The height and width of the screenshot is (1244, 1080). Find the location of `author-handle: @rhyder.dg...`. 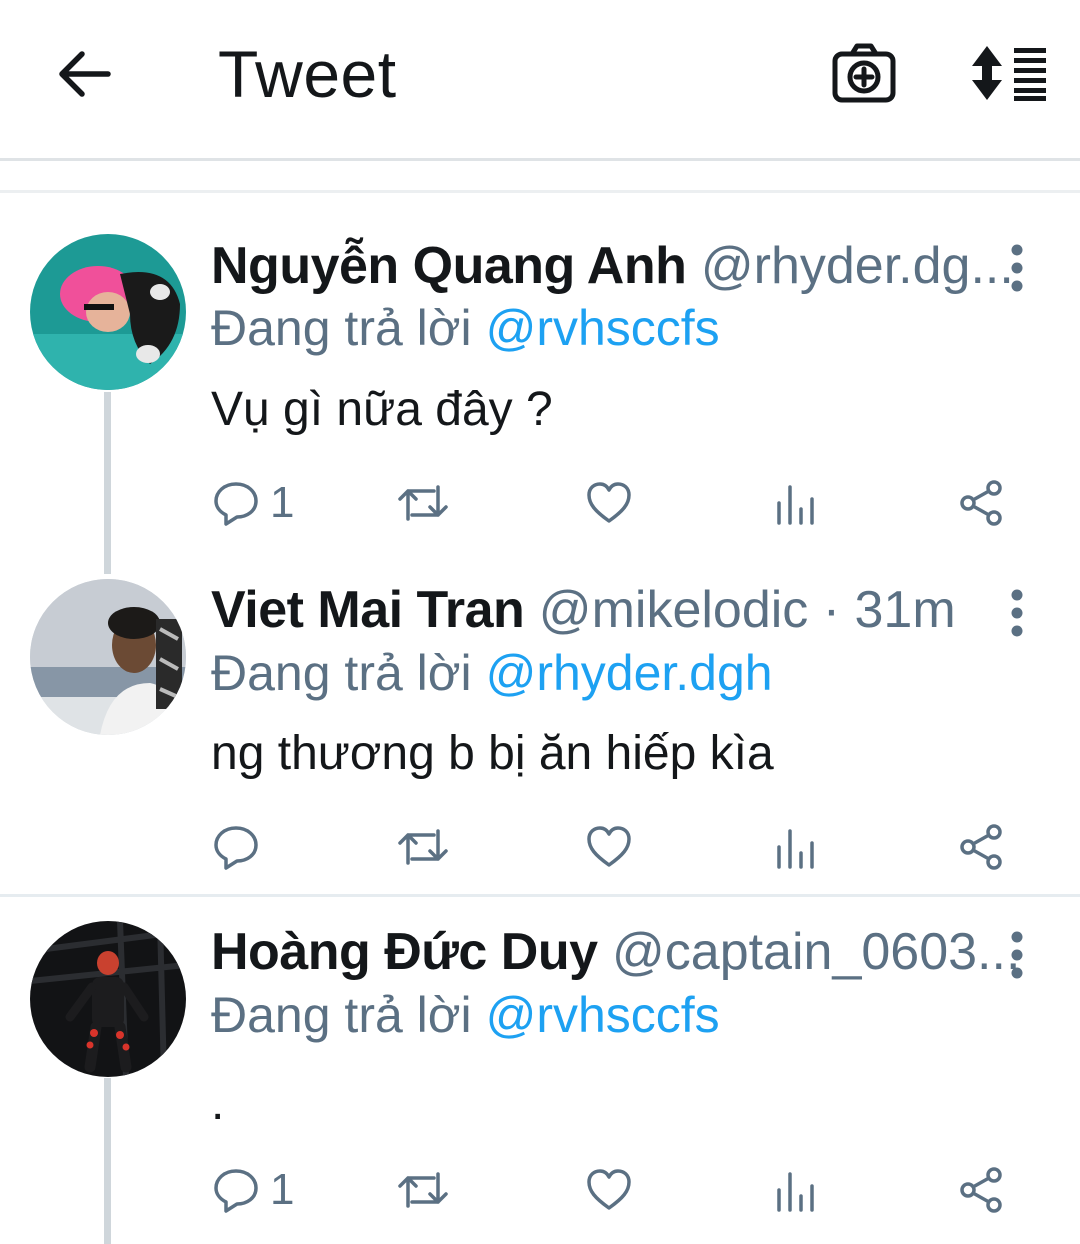

author-handle: @rhyder.dg... is located at coordinates (857, 266).